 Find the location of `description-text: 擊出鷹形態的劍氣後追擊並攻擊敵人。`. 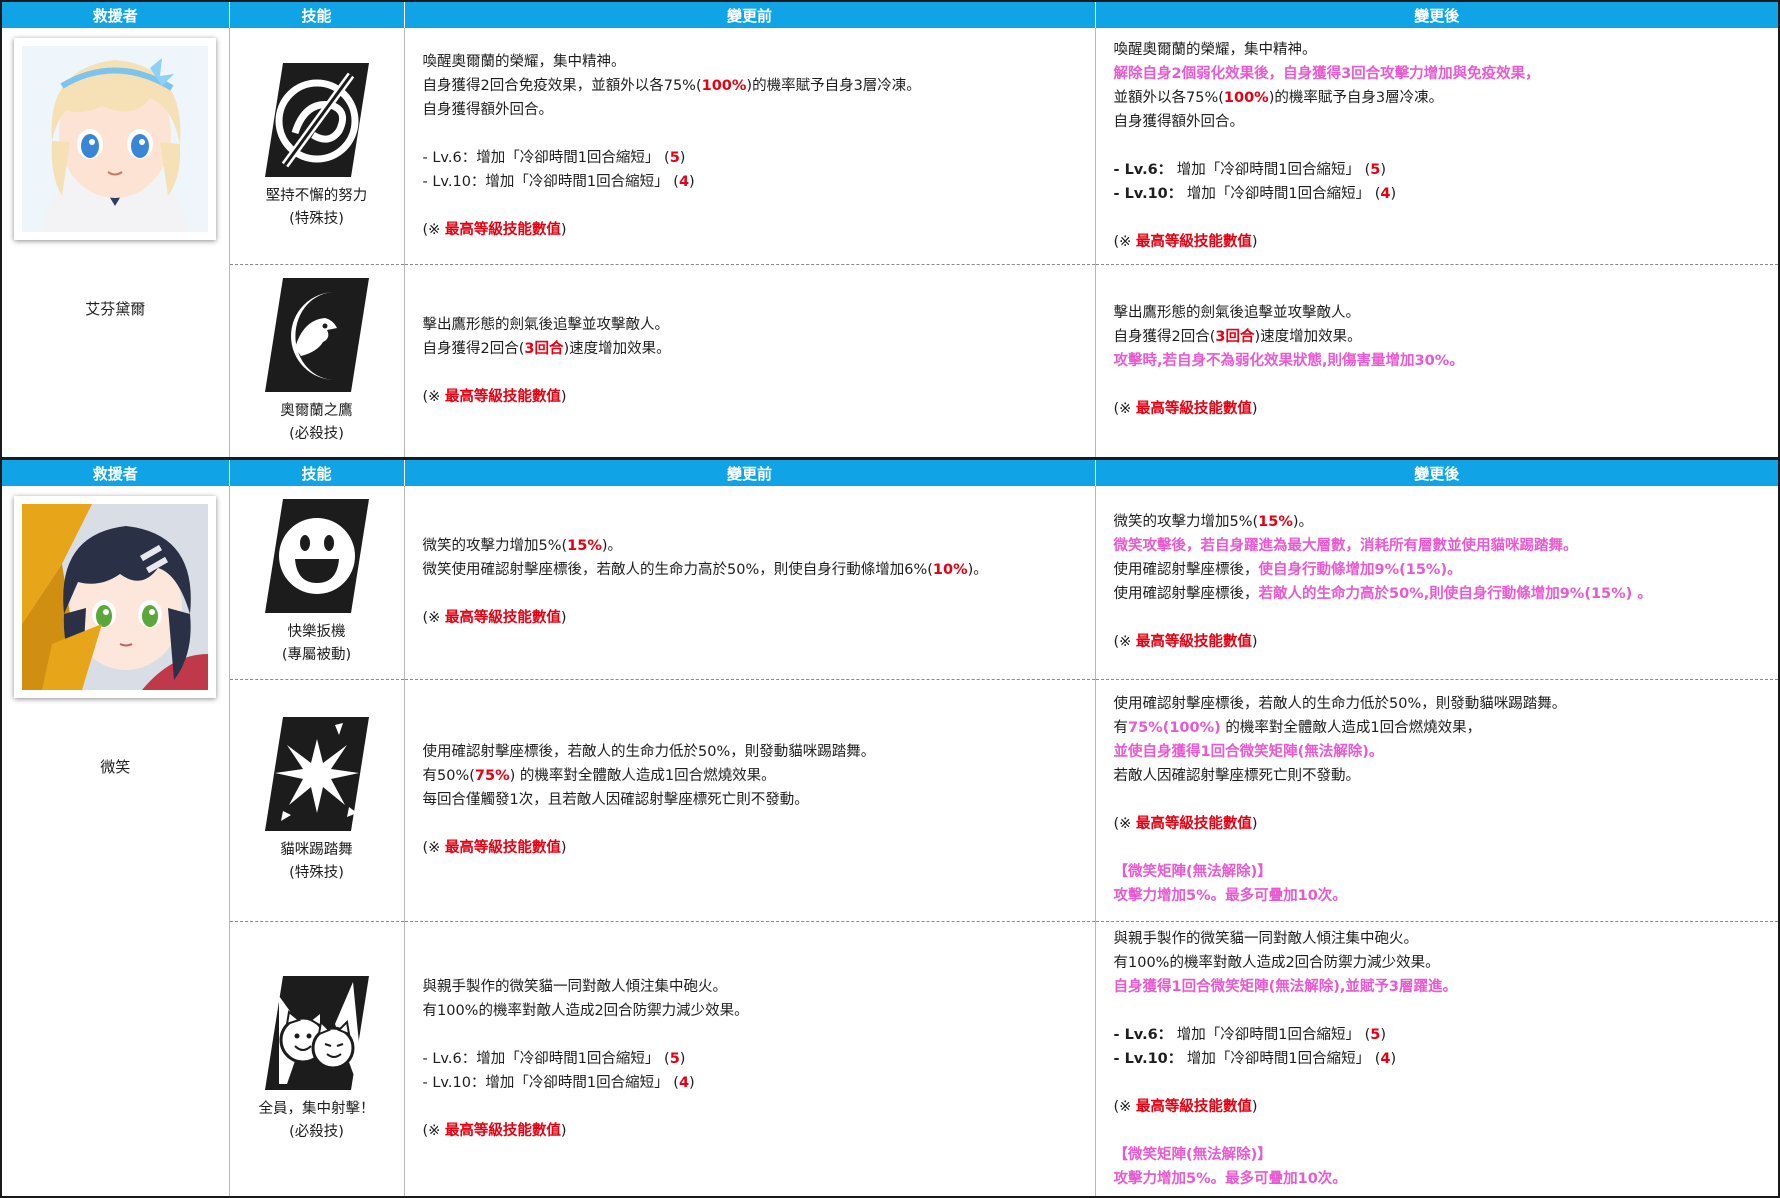

description-text: 擊出鷹形態的劍氣後追擊並攻擊敵人。 is located at coordinates (546, 324).